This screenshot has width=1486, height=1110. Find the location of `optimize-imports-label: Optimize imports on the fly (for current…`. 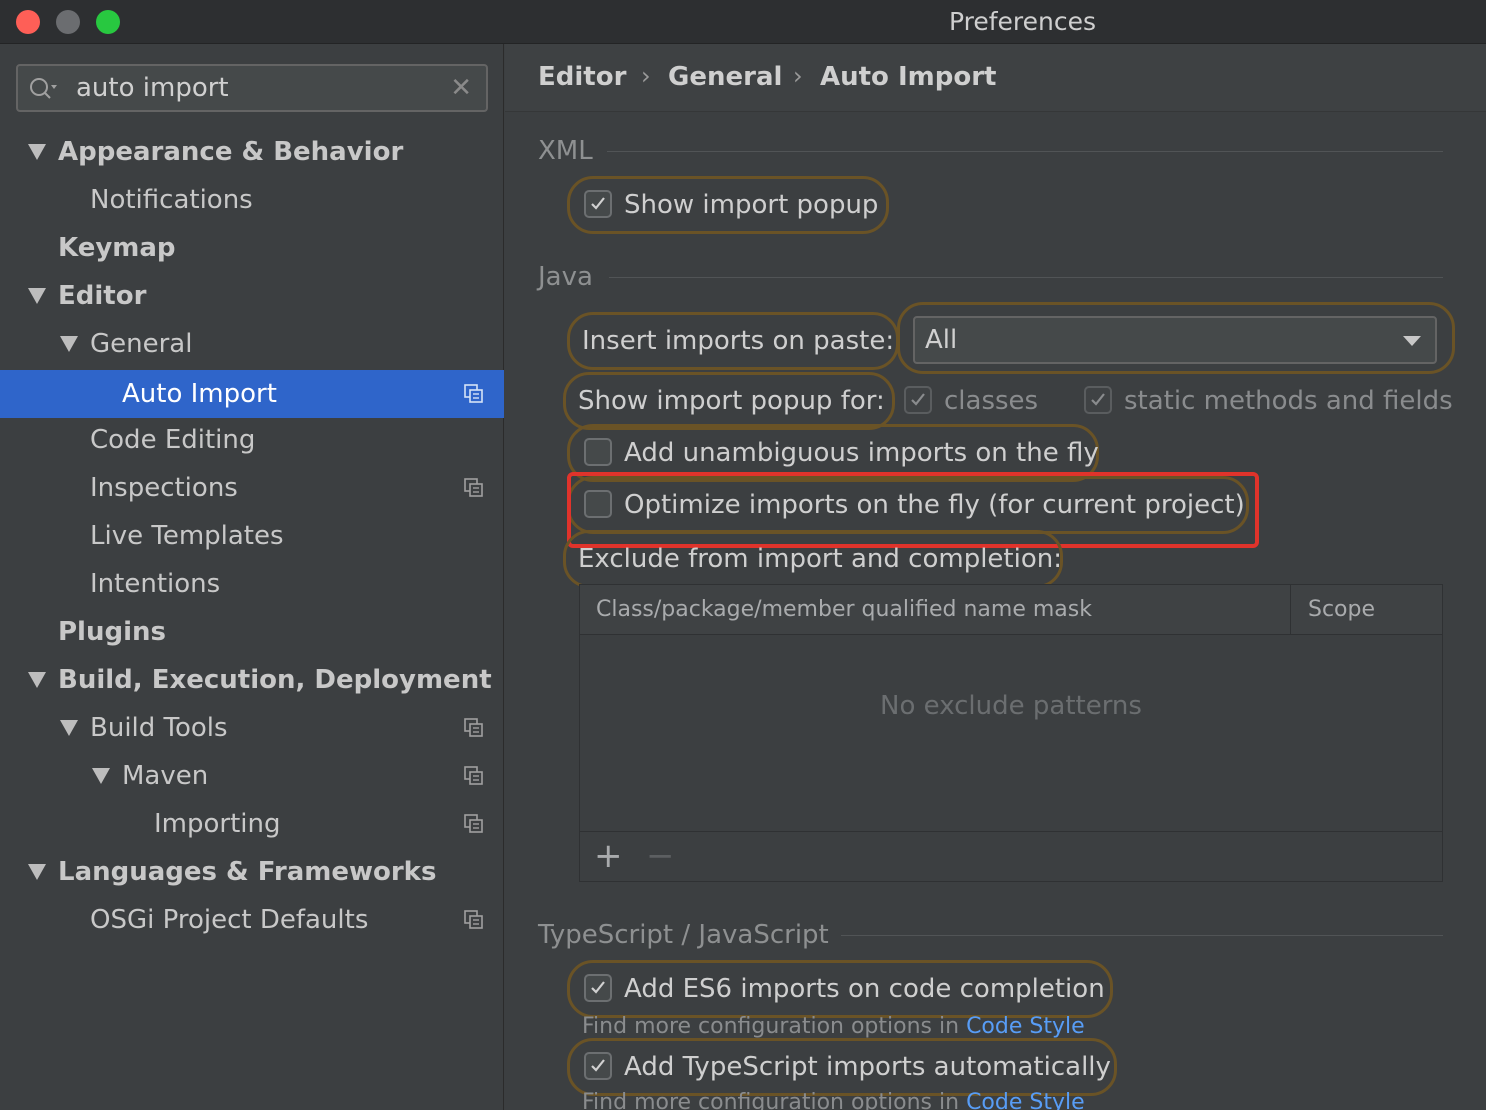

optimize-imports-label: Optimize imports on the fly (for current… is located at coordinates (934, 505).